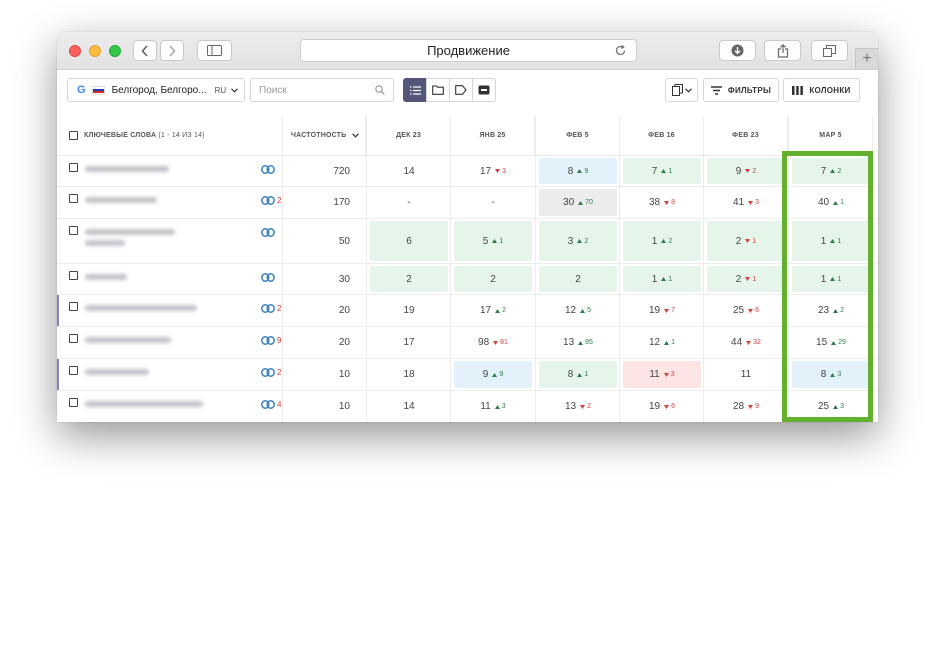 Image resolution: width=935 pixels, height=654 pixels. Describe the element at coordinates (741, 90) in the screenshot. I see `filters-button: ФИЛЬТРЫ` at that location.